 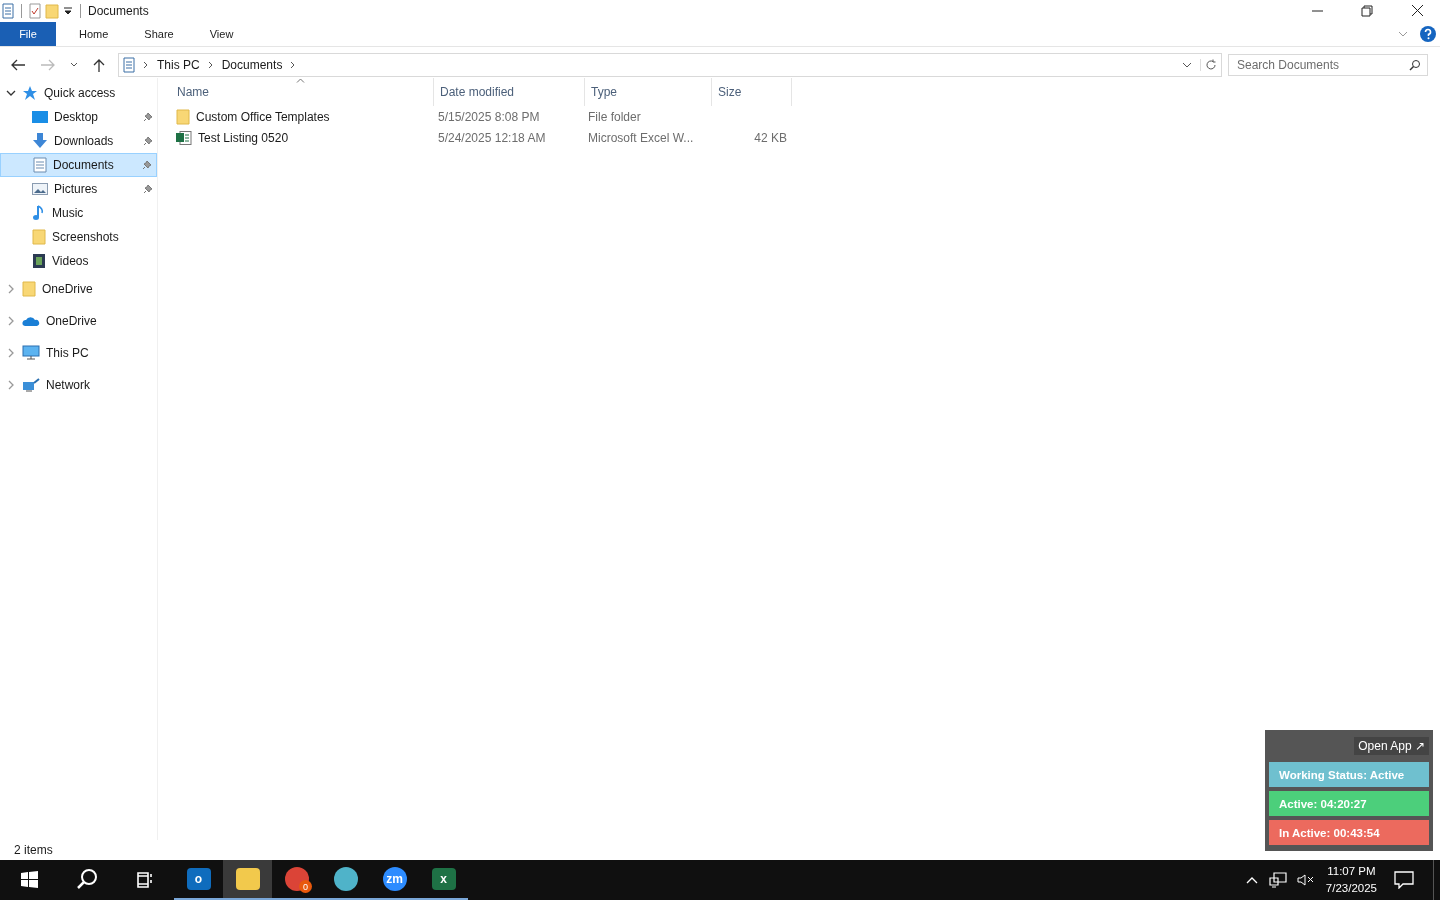 I want to click on sidebar-item: Pictures, so click(x=78, y=189).